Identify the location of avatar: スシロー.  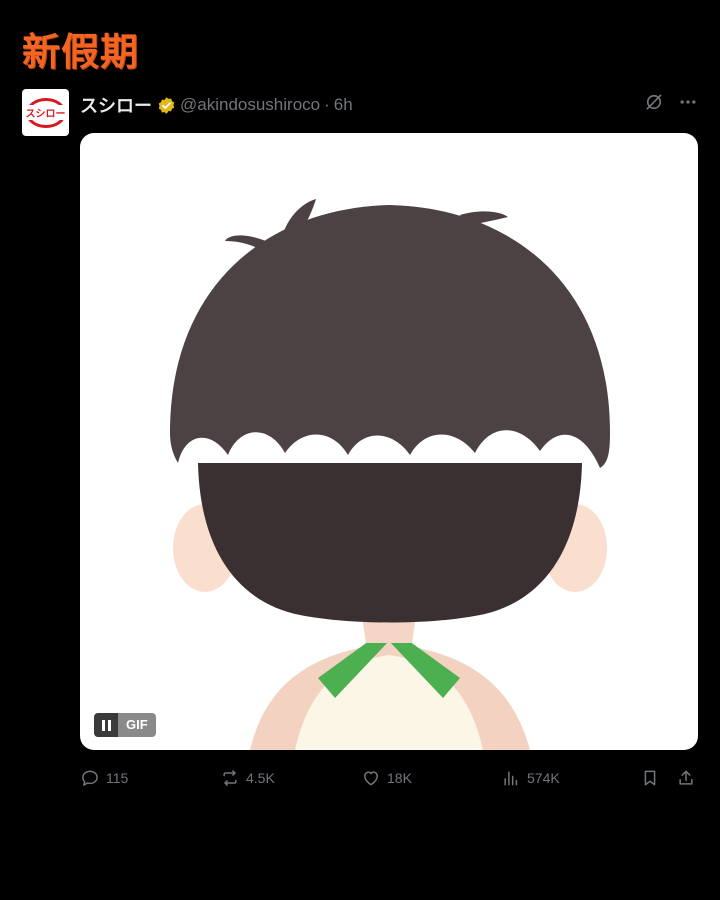
(45, 112).